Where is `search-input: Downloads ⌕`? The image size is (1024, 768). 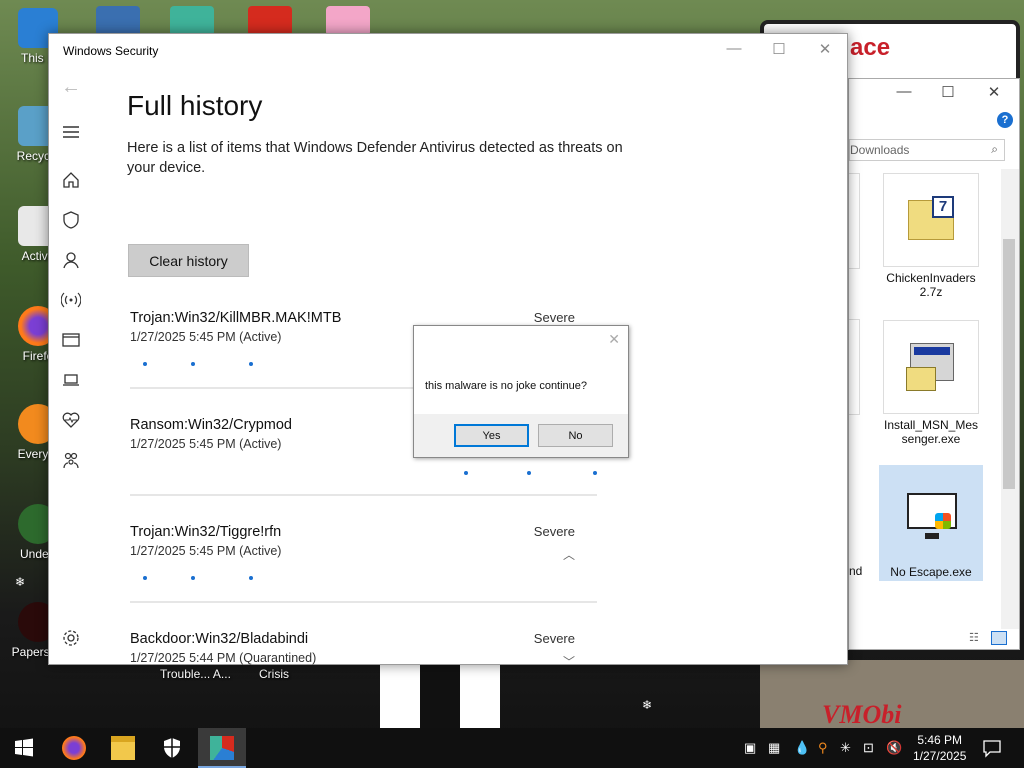 search-input: Downloads ⌕ is located at coordinates (927, 150).